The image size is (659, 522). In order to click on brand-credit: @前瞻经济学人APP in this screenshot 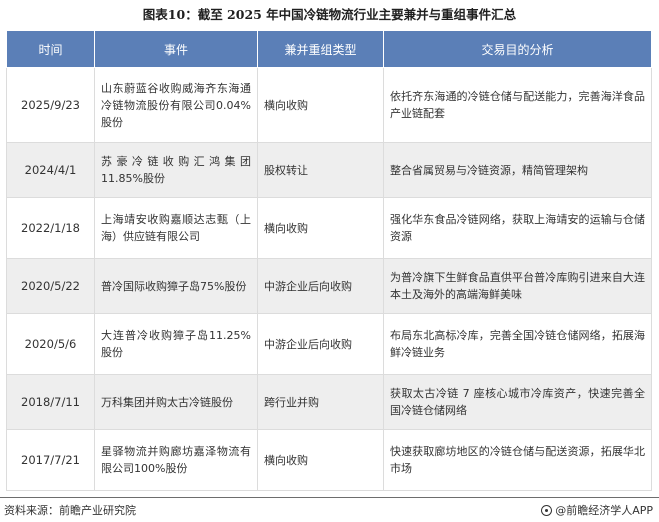, I will do `click(597, 510)`.